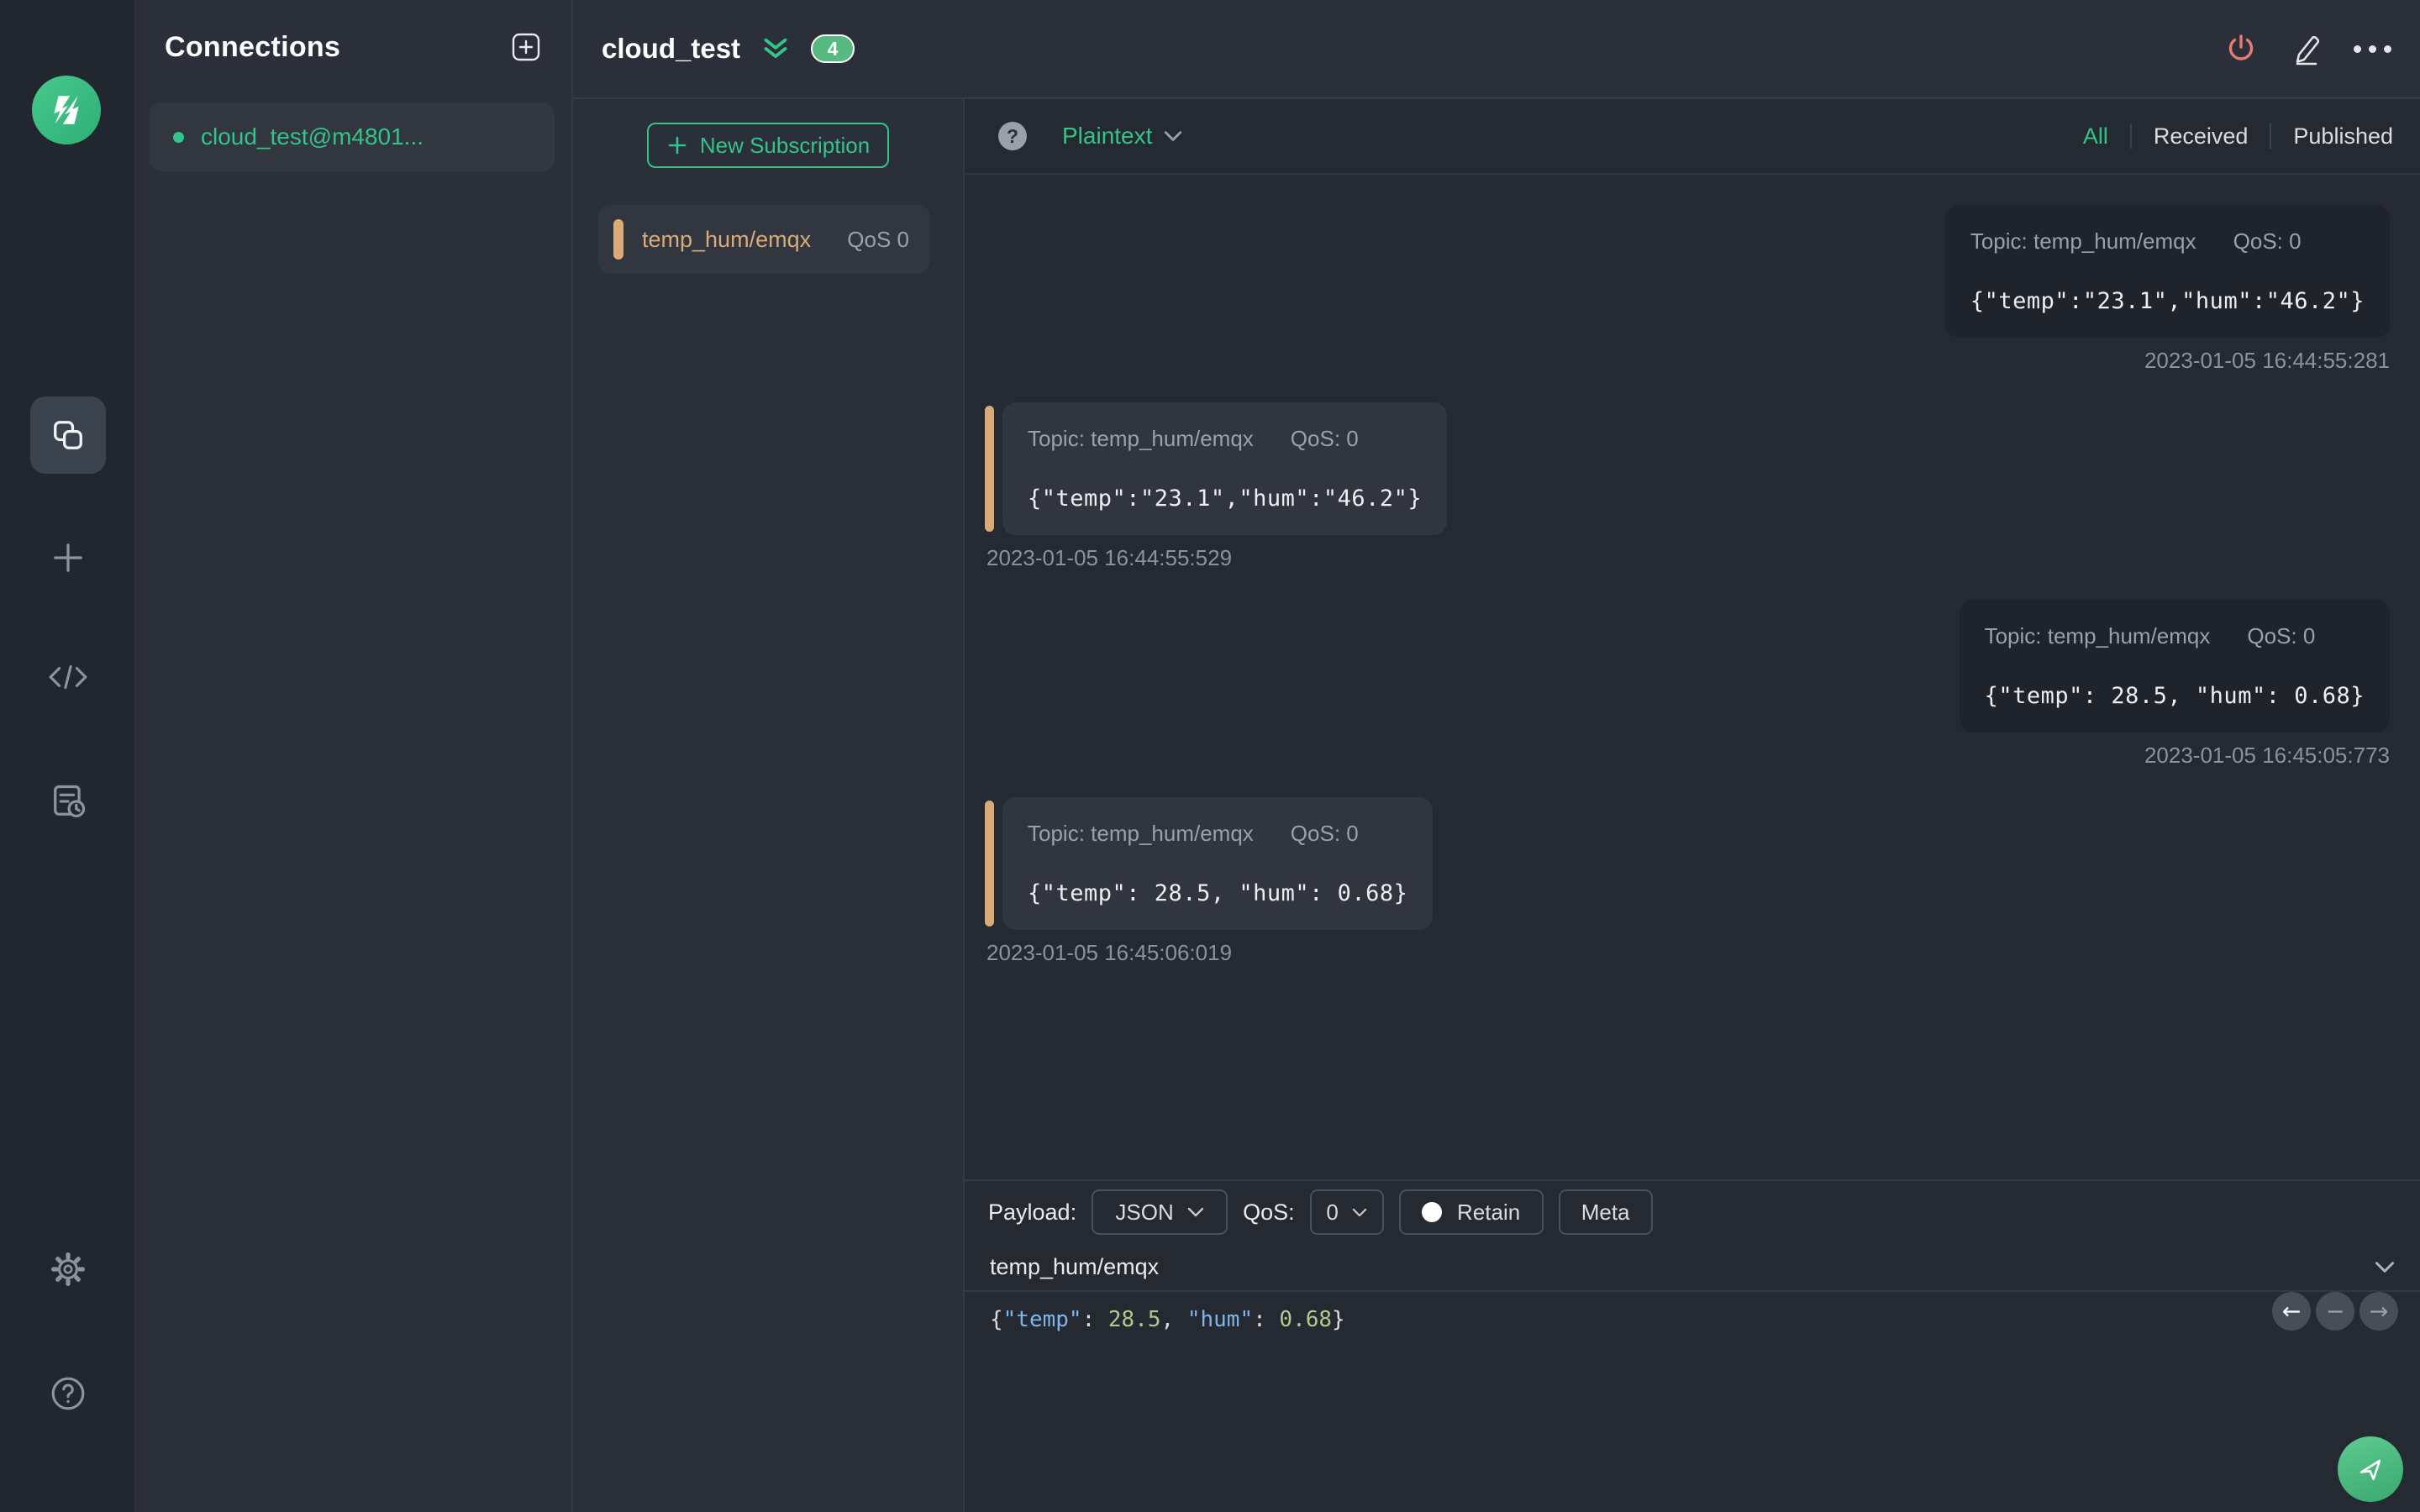  I want to click on message-timestamp: 2023-01-05 16:45:05:773, so click(2267, 755).